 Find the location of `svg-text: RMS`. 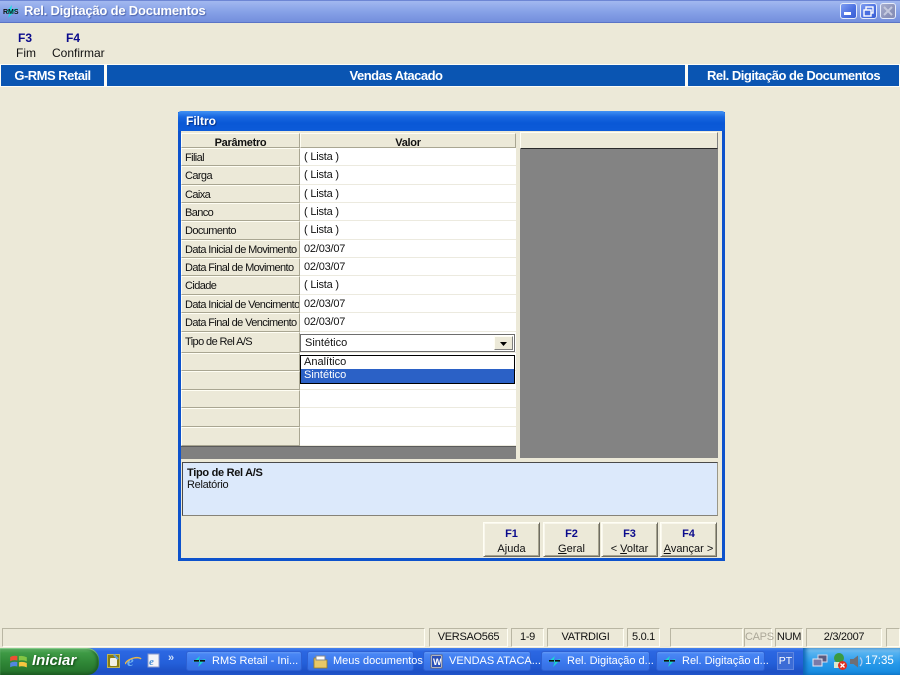

svg-text: RMS is located at coordinates (11, 12).